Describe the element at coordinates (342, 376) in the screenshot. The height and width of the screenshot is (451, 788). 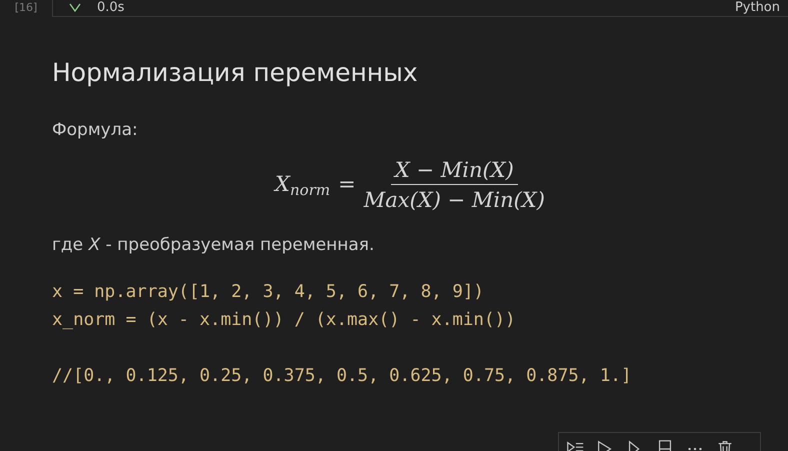
I see `code-line: //[0., 0.125, 0.25, 0.375, 0.5, 0.625, 0.75, 0.875, 1.]` at that location.